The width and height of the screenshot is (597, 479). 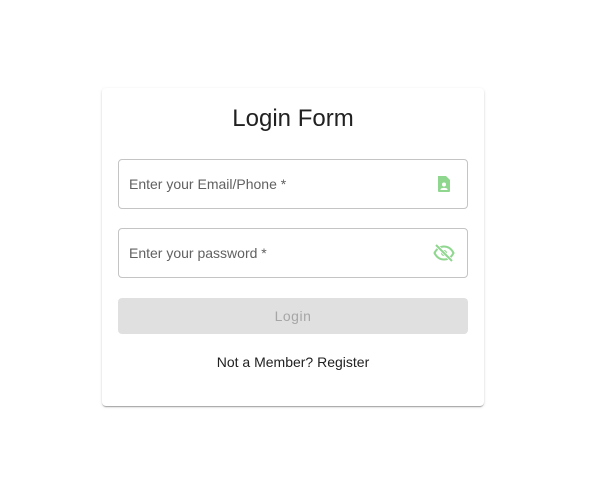 I want to click on register-prompt: Not a Member? Register, so click(x=293, y=362).